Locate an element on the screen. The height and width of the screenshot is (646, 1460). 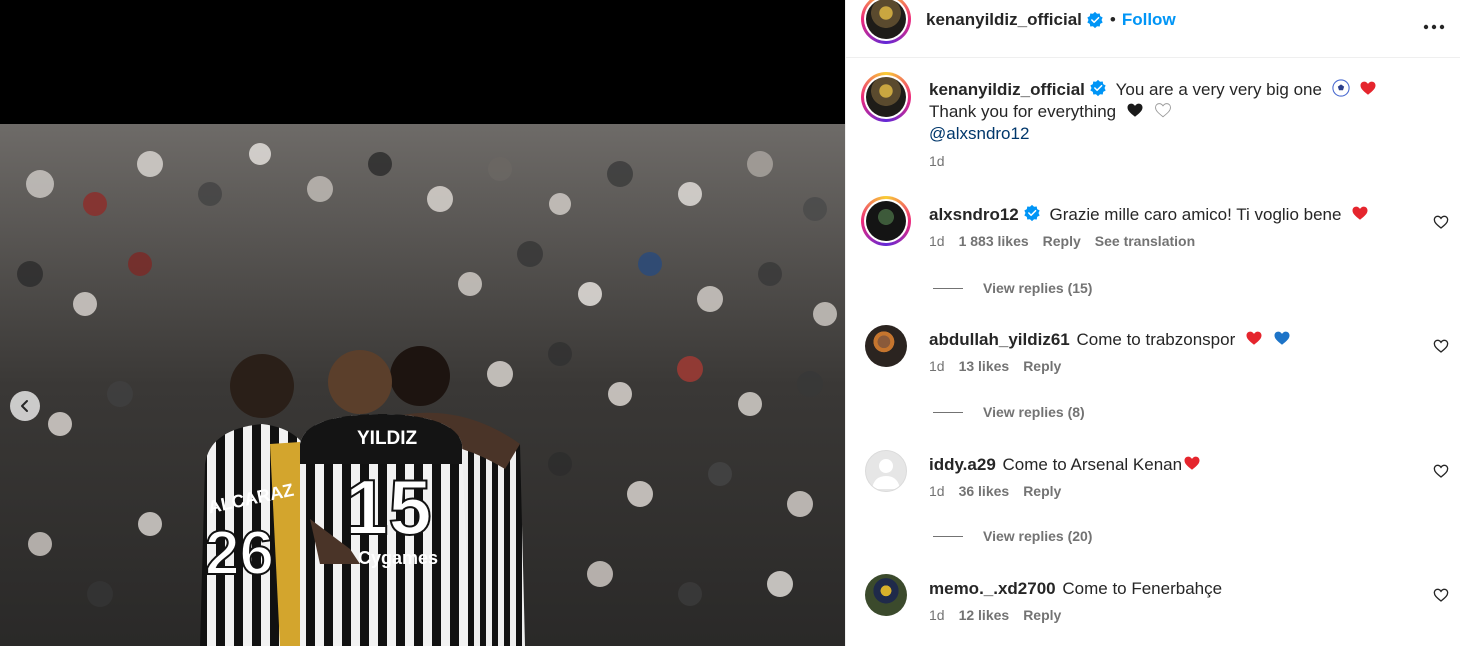
black-heart-icon is located at coordinates (1135, 110).